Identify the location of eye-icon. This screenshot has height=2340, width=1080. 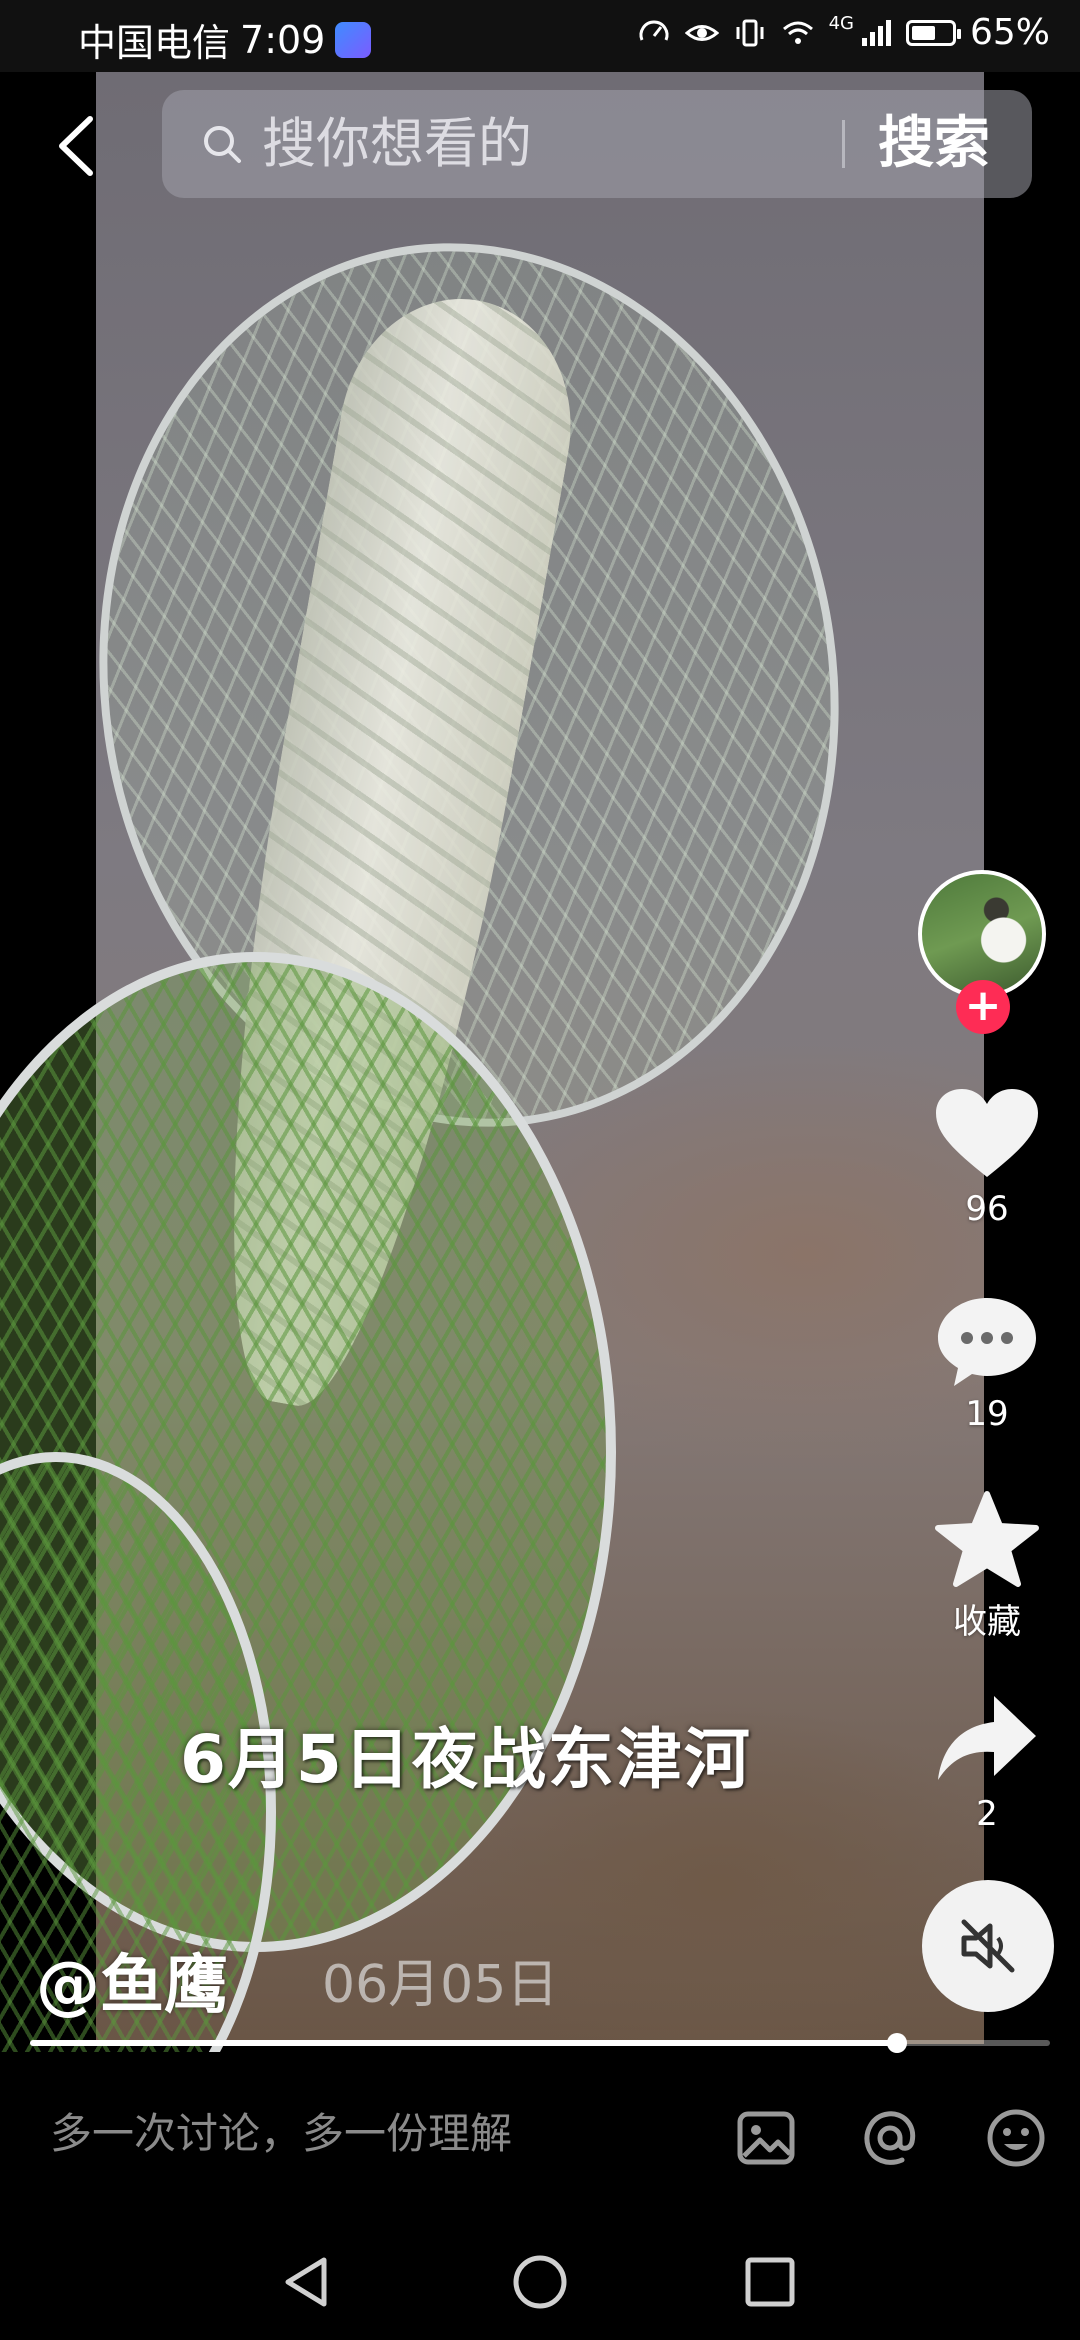
(701, 32).